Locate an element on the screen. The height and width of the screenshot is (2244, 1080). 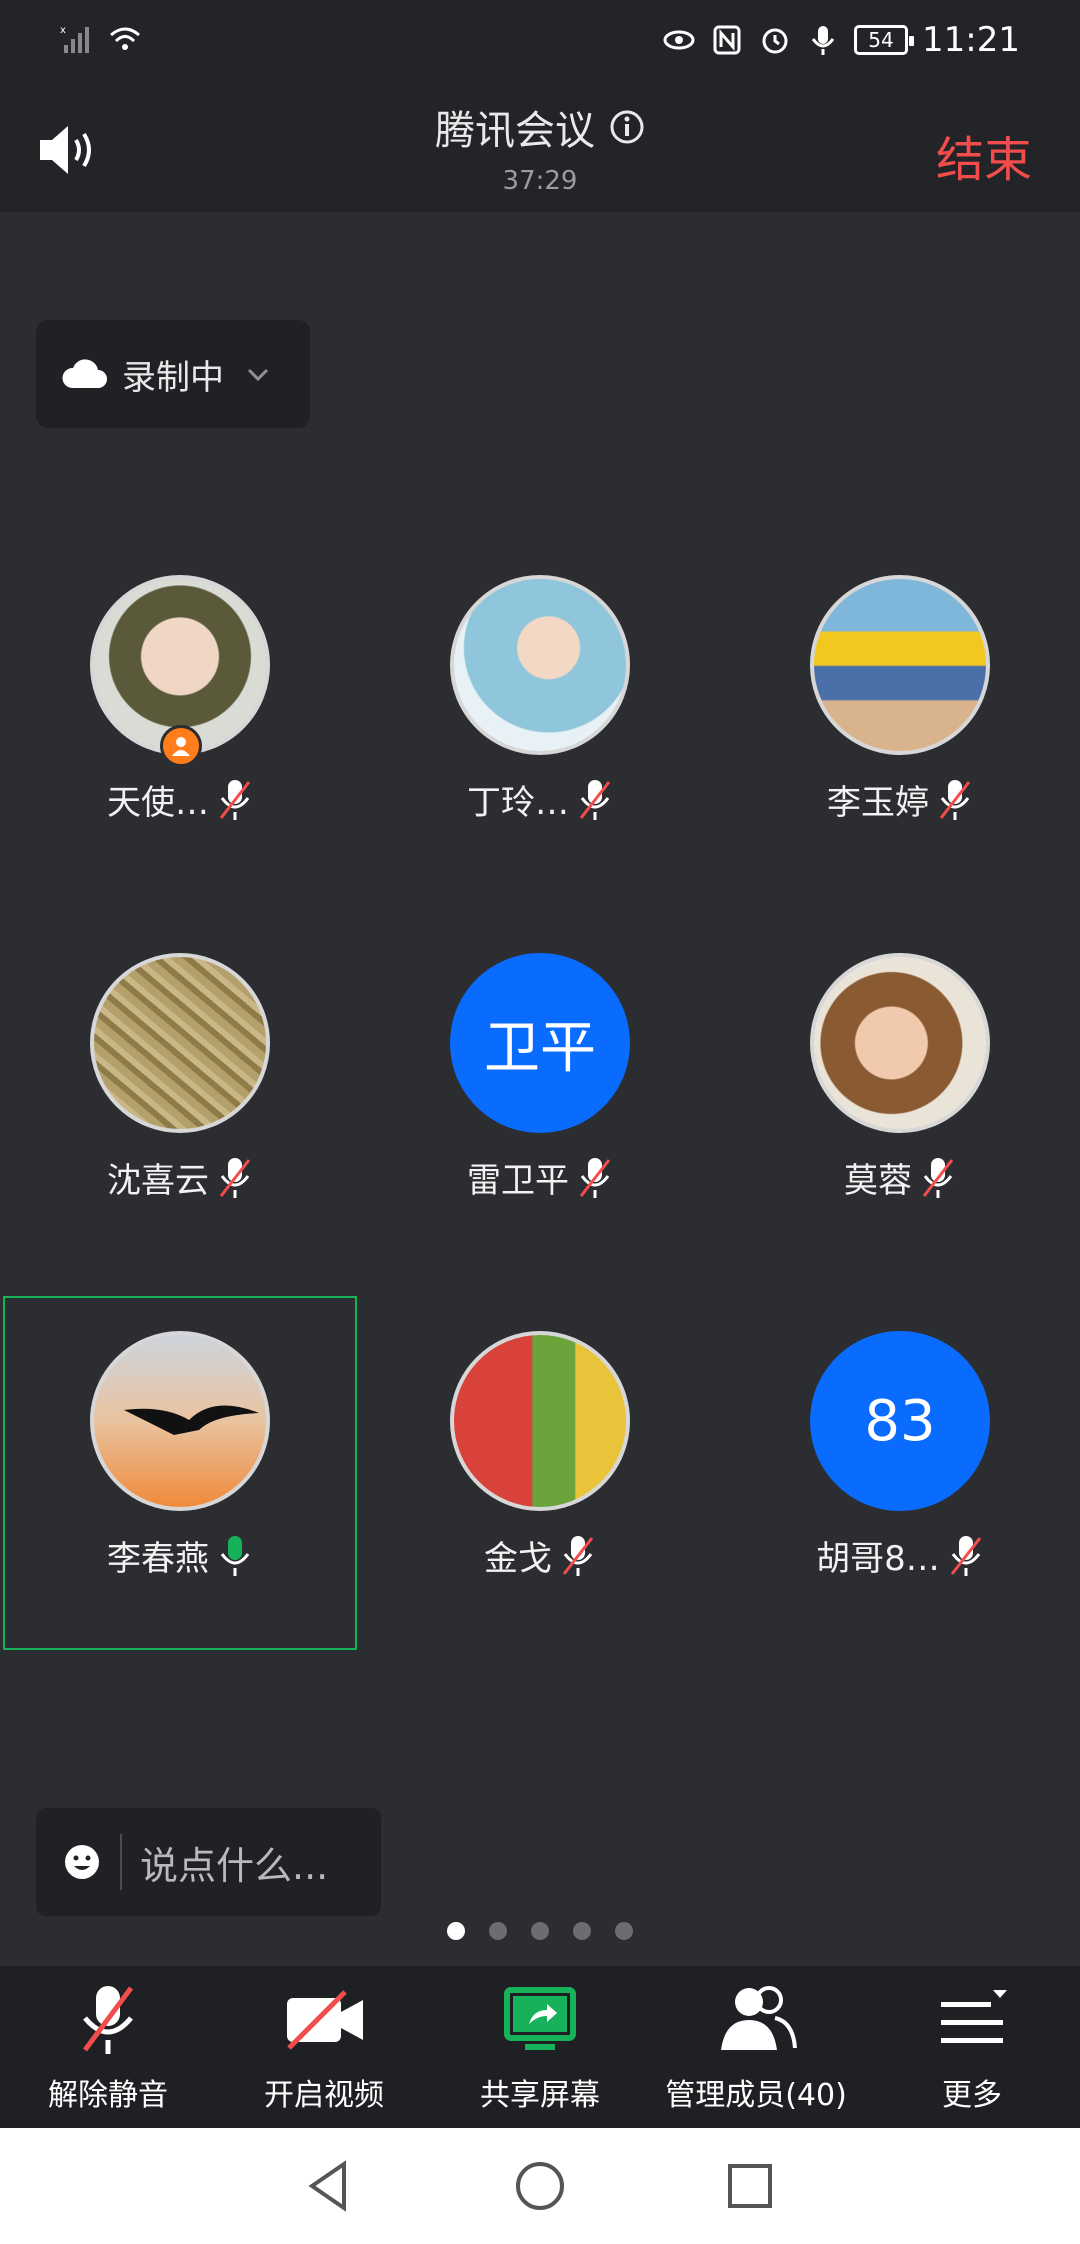
participant-tile: 卫平 雷卫平 is located at coordinates (540, 1113).